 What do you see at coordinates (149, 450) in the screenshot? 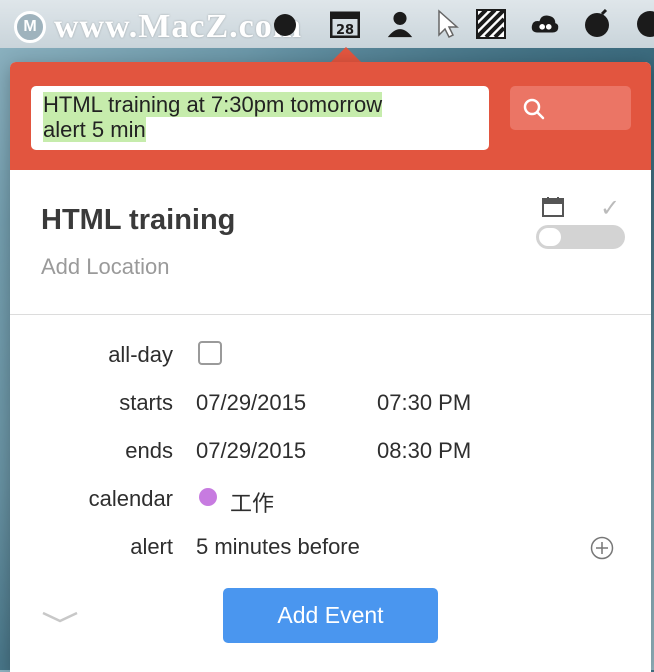
I see `ends-label: ends` at bounding box center [149, 450].